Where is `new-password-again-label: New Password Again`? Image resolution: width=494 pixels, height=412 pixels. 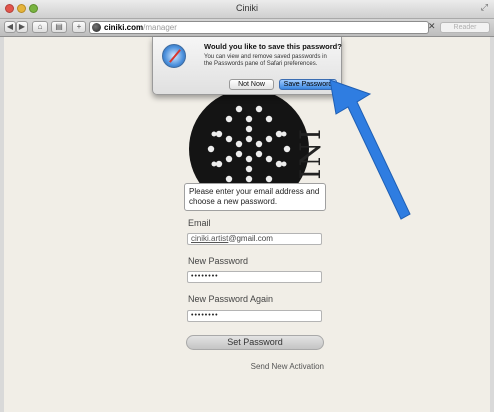
new-password-again-label: New Password Again is located at coordinates (231, 299).